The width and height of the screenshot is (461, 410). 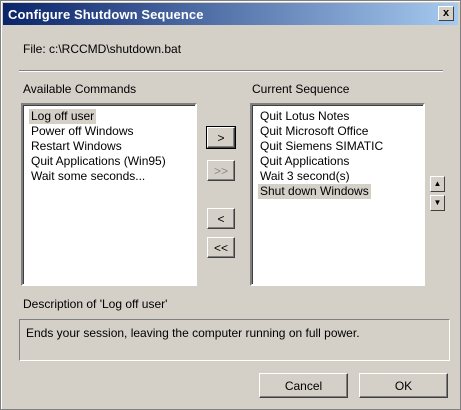 I want to click on triangle-down-icon: ▼, so click(x=437, y=202).